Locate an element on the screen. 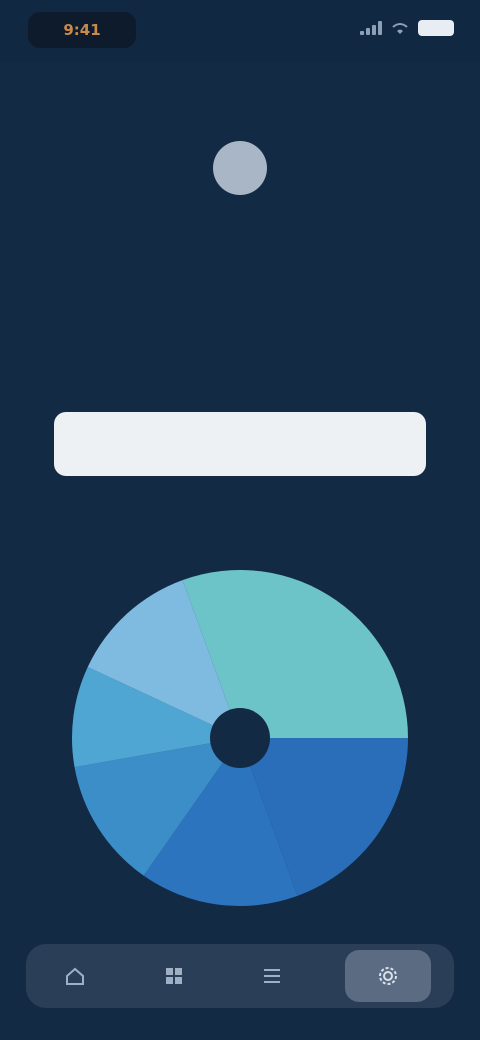 The image size is (480, 1040). home-icon is located at coordinates (75, 976).